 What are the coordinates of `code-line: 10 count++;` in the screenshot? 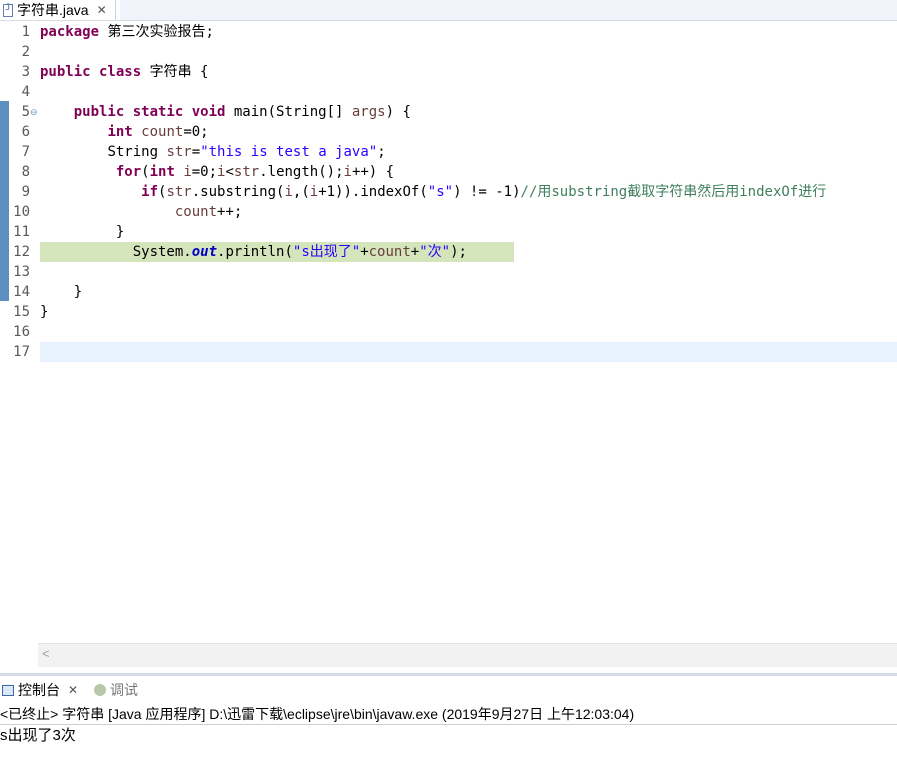 It's located at (448, 212).